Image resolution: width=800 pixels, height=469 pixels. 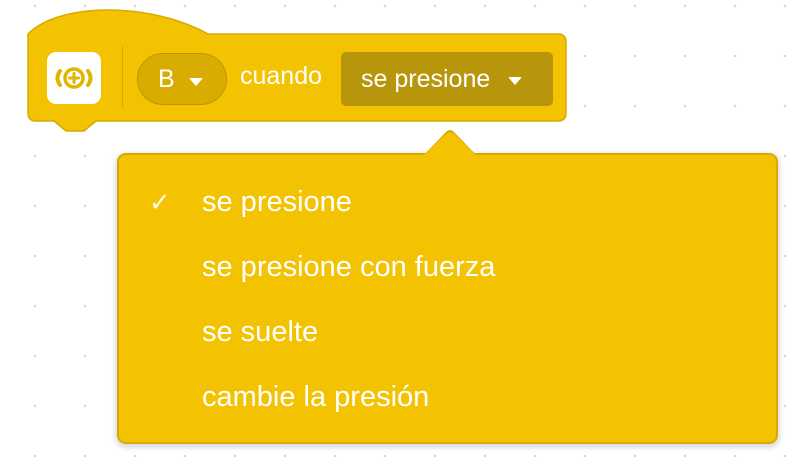 I want to click on menu-item-se-presione-con-fuerza: se presione con fuerza, so click(x=447, y=267).